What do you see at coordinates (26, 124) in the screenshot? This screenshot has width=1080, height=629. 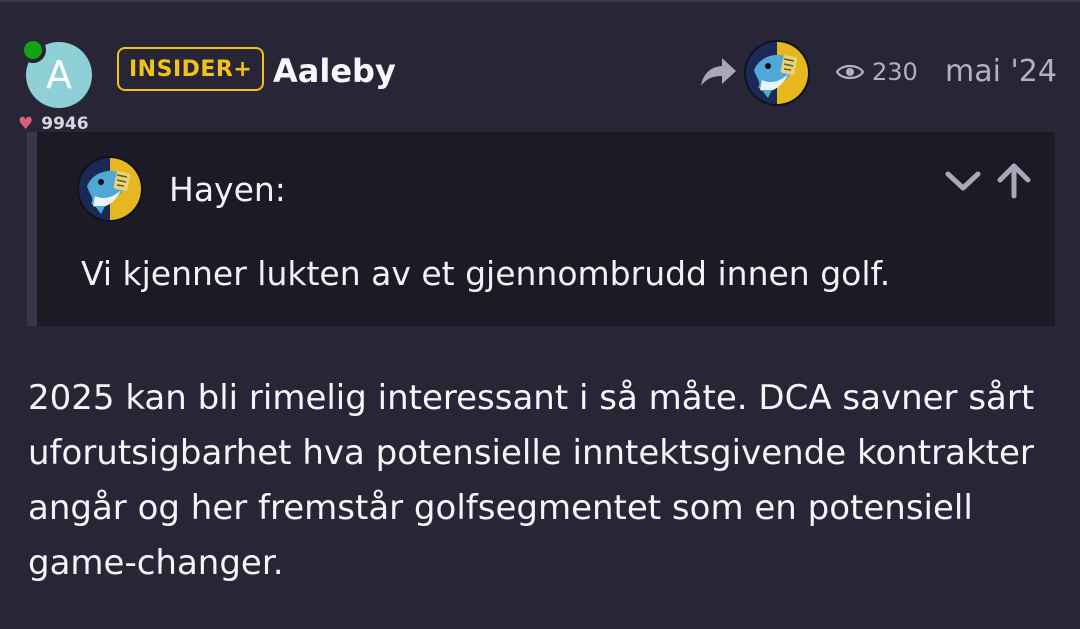 I see `heart-icon: ♥` at bounding box center [26, 124].